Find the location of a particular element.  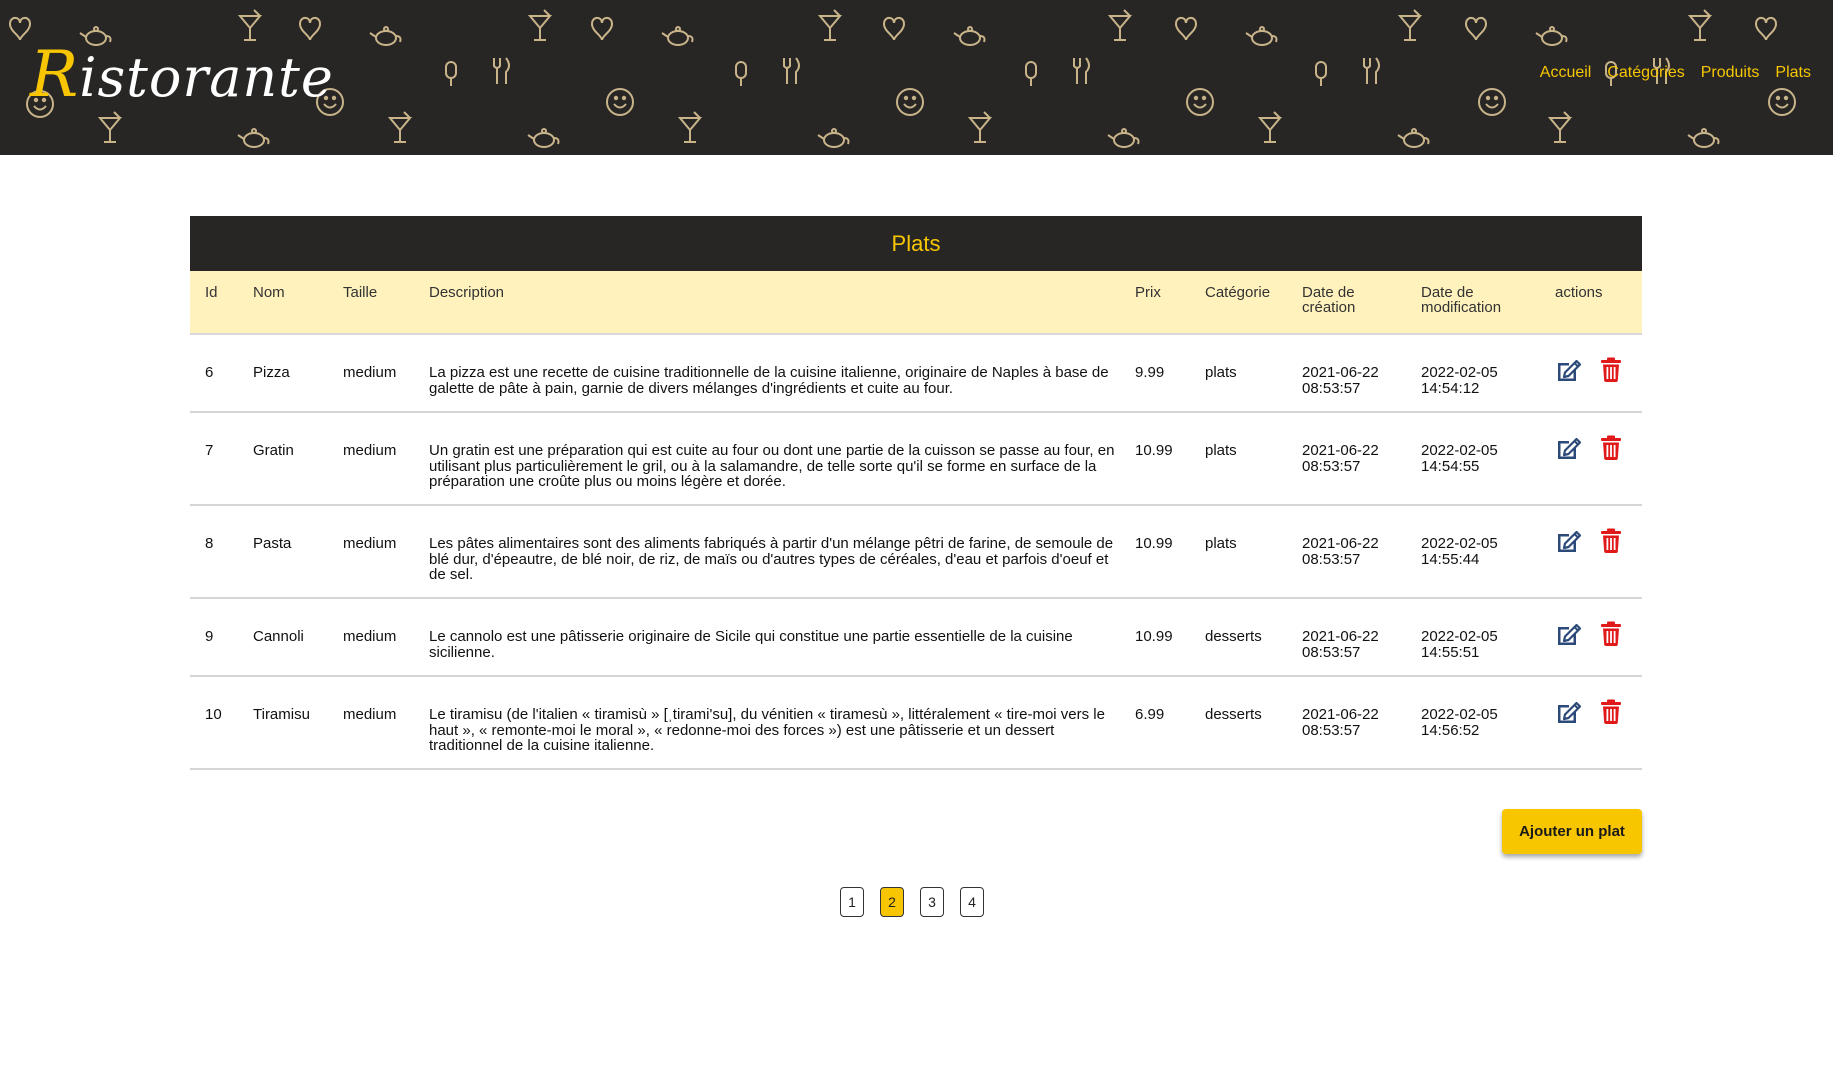

cell-date-modification-time: 14:54:55 is located at coordinates (1450, 466).